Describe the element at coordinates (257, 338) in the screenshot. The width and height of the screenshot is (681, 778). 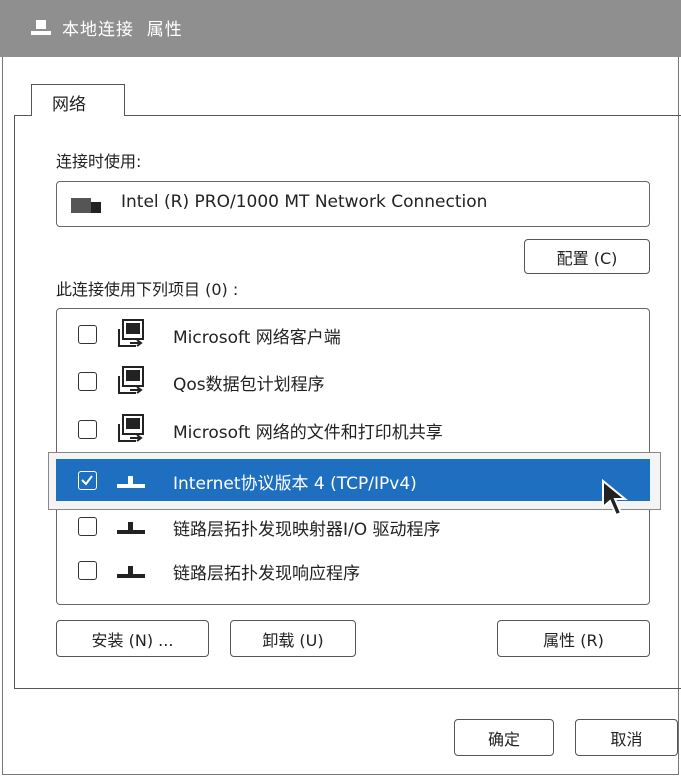
I see `list-item-label: Microsoft 网络客户端` at that location.